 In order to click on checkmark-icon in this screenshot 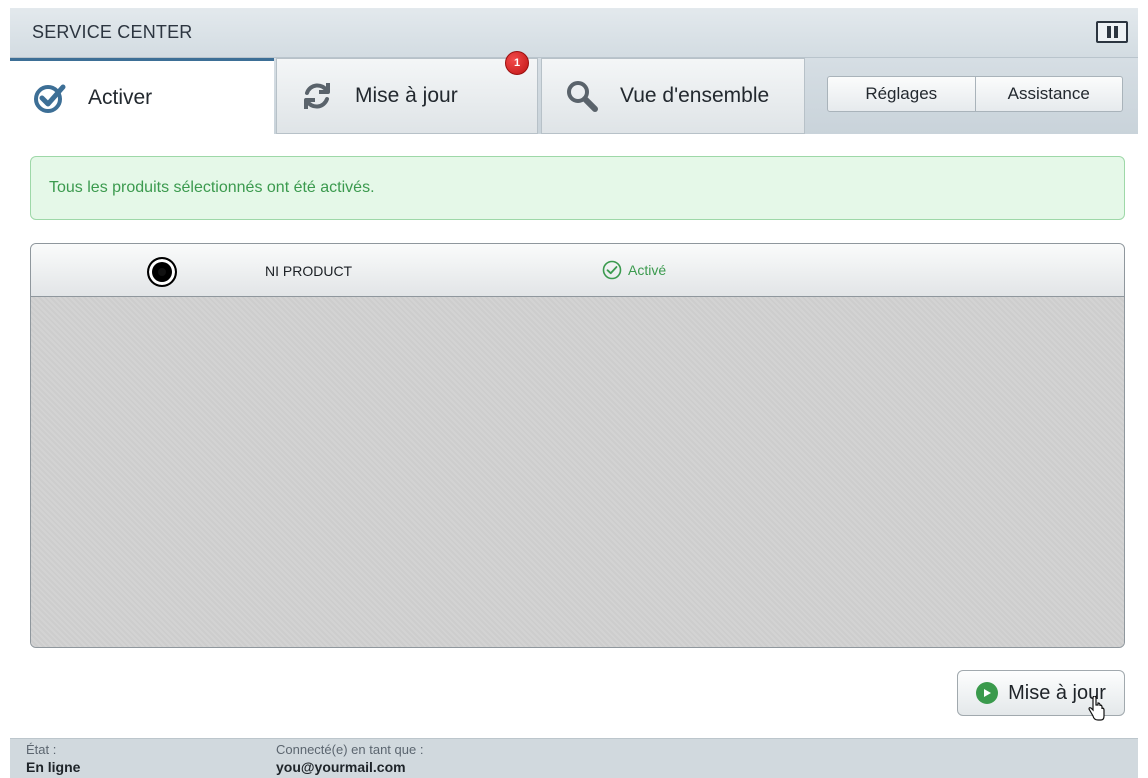, I will do `click(50, 98)`.